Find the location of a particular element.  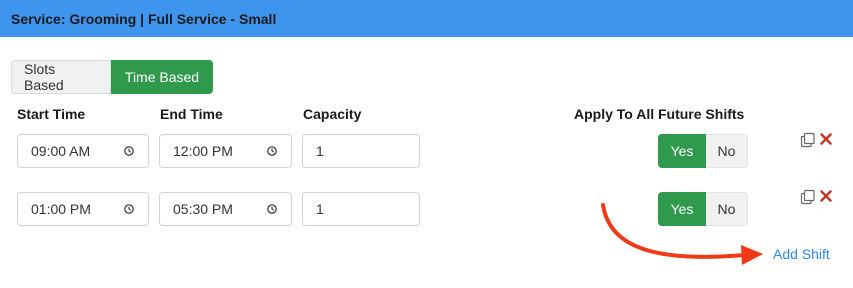

end-time-input: 05:30 PM is located at coordinates (225, 209).